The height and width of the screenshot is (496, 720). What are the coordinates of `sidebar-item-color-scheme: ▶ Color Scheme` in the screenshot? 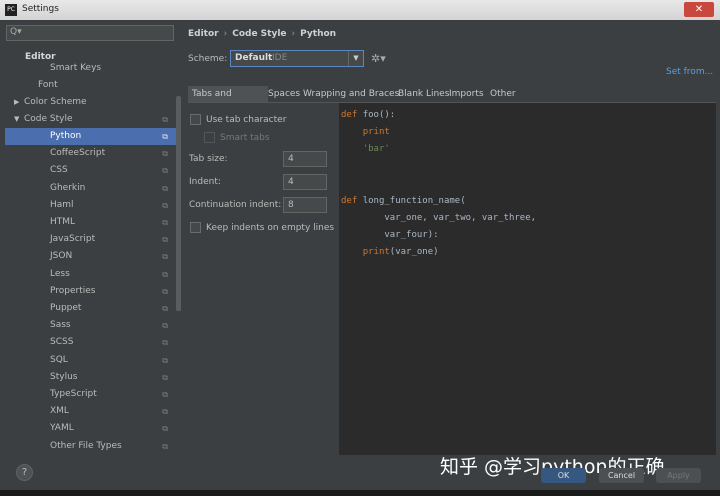 It's located at (95, 102).